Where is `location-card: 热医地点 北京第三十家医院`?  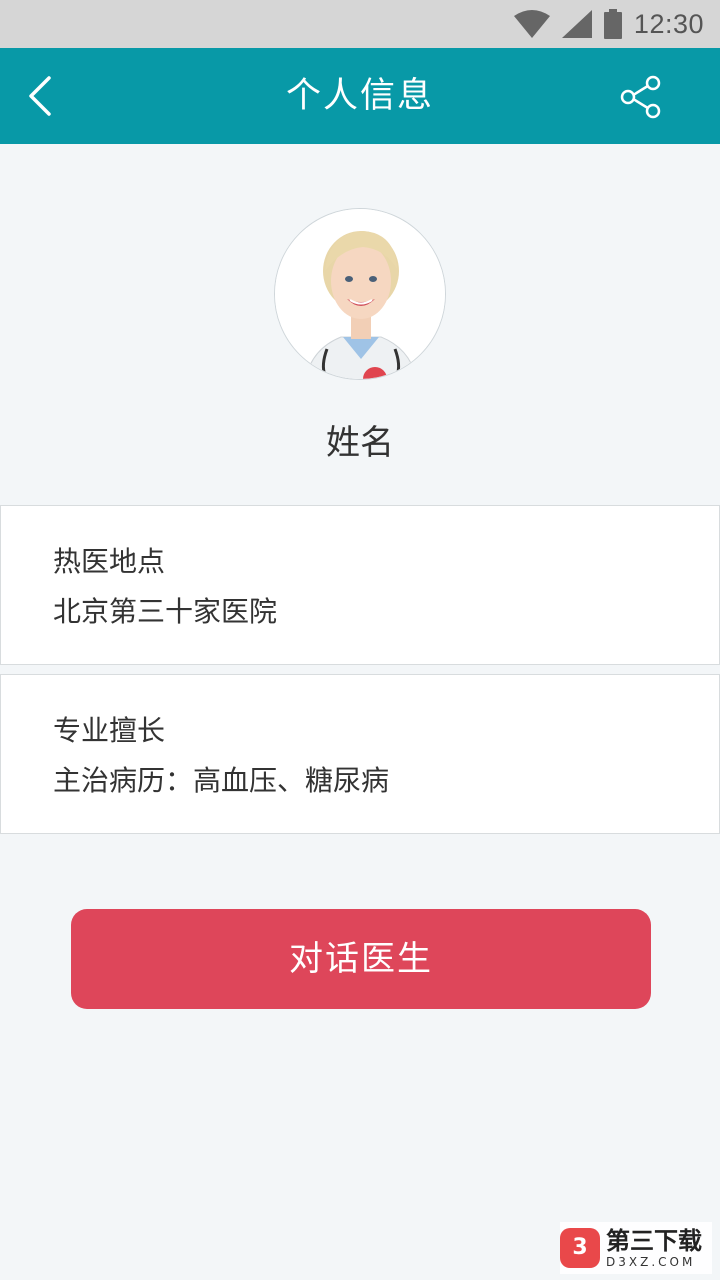 location-card: 热医地点 北京第三十家医院 is located at coordinates (360, 585).